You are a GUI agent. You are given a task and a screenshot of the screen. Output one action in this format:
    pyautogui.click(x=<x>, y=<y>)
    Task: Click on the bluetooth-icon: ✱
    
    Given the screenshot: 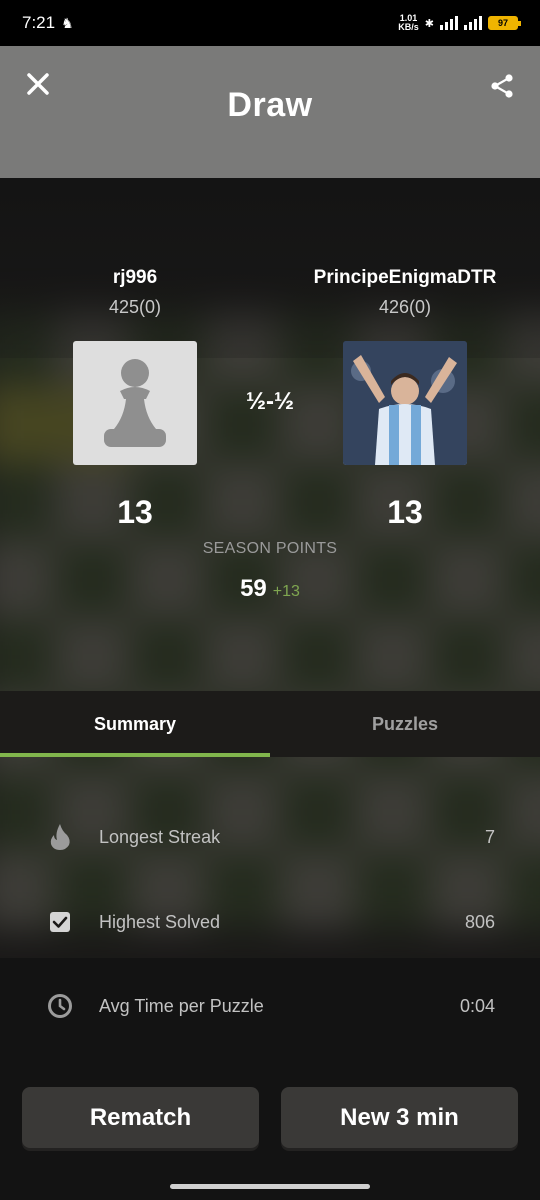 What is the action you would take?
    pyautogui.click(x=429, y=23)
    